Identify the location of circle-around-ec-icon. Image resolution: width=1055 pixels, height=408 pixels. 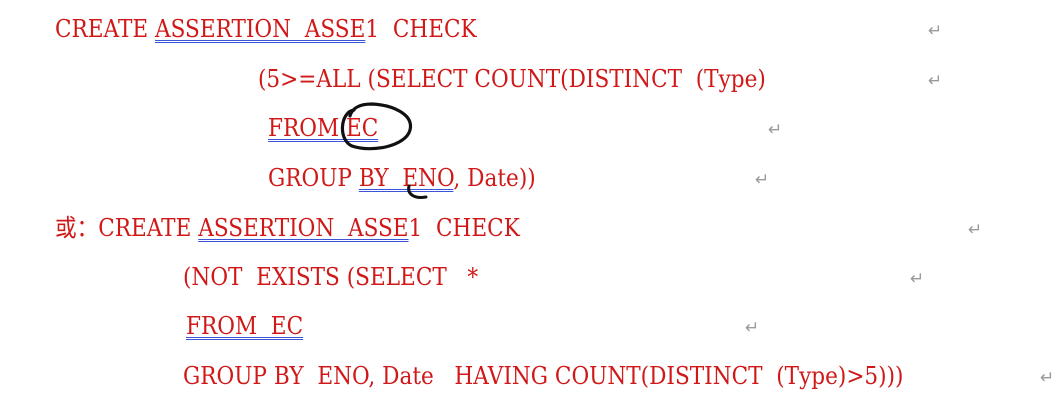
(376, 126).